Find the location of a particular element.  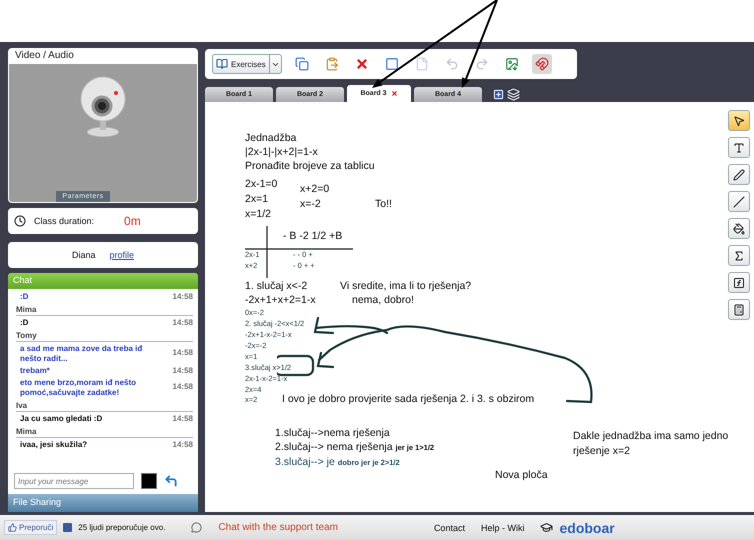

line-icon is located at coordinates (739, 202).